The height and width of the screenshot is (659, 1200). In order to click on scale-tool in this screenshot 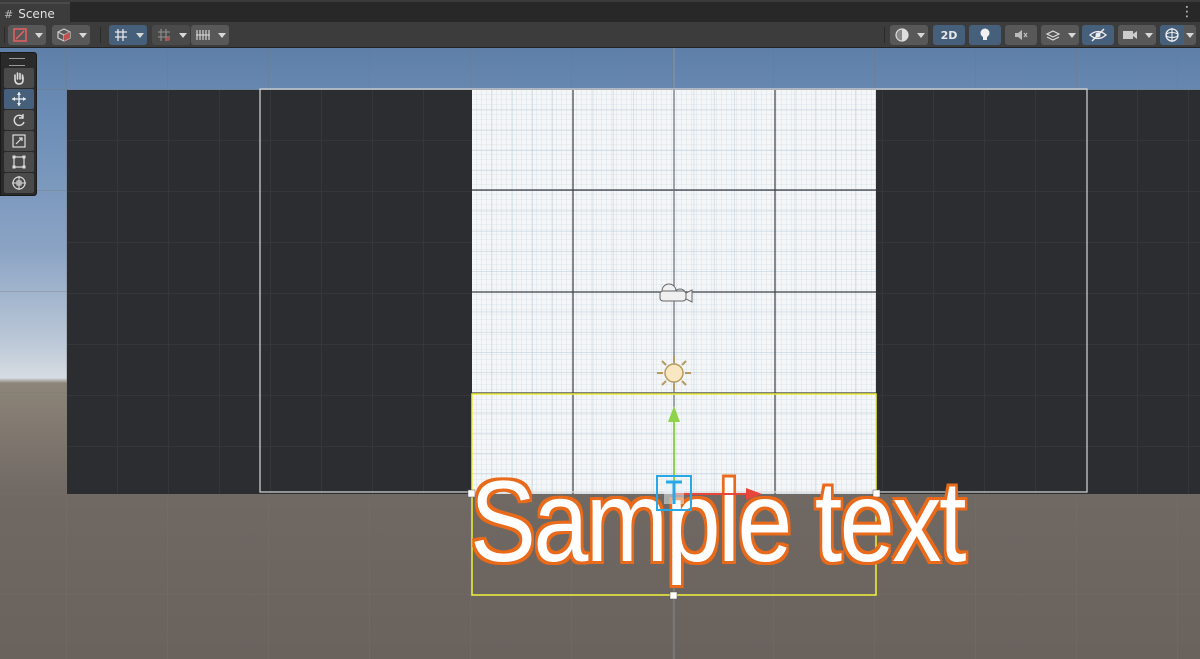, I will do `click(19, 141)`.